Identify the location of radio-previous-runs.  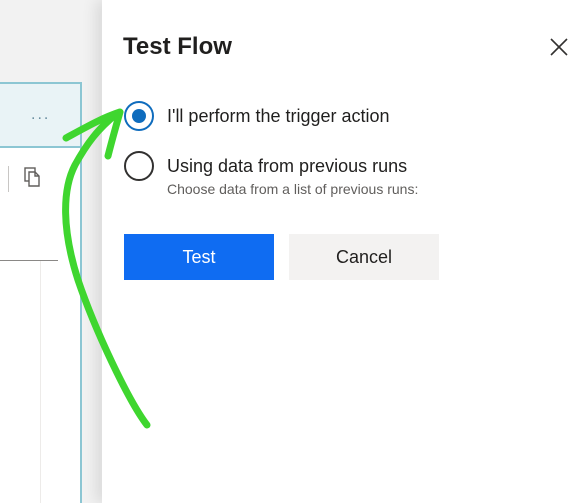
(139, 166).